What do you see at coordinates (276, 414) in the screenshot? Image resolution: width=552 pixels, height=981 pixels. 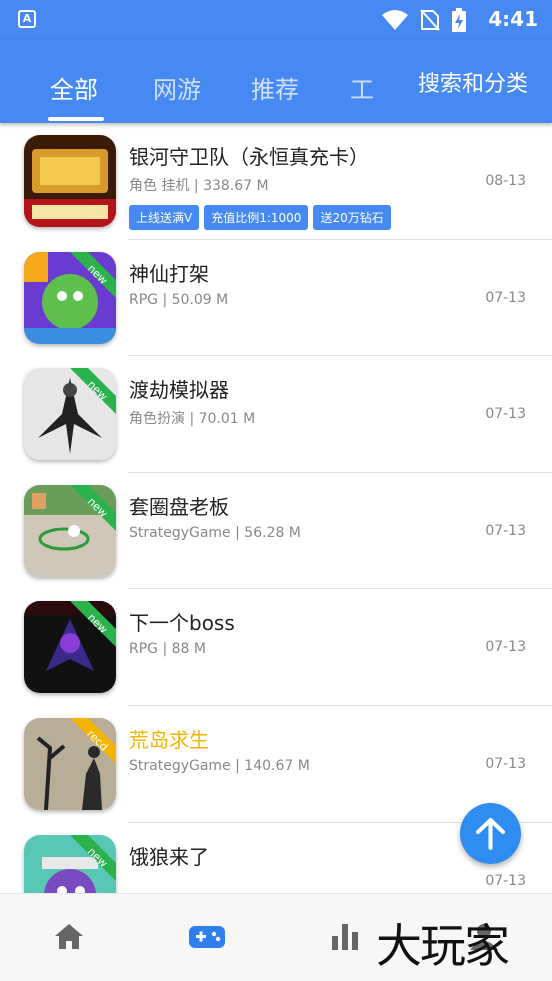 I see `list-item: new 渡劫模拟器 角色扮演 | 70.01 M 07-13` at bounding box center [276, 414].